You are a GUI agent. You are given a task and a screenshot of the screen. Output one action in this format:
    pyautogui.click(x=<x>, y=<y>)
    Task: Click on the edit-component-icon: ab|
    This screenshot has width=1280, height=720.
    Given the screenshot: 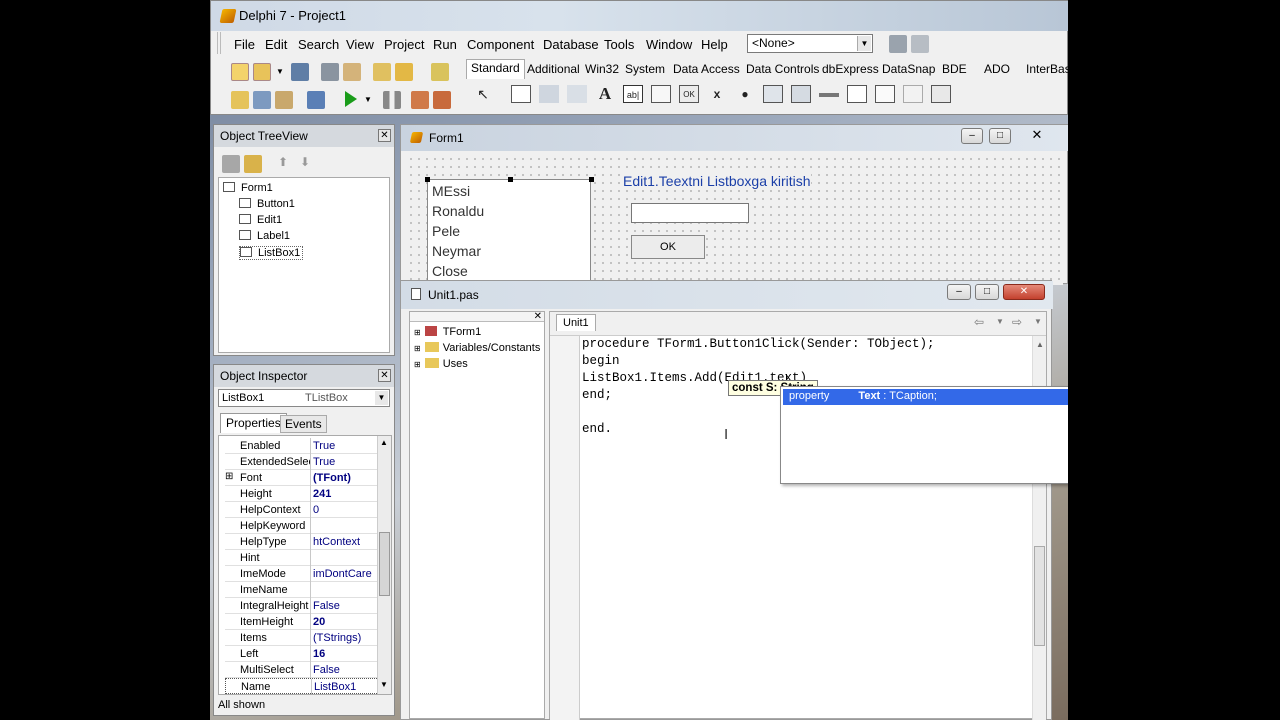 What is the action you would take?
    pyautogui.click(x=633, y=94)
    